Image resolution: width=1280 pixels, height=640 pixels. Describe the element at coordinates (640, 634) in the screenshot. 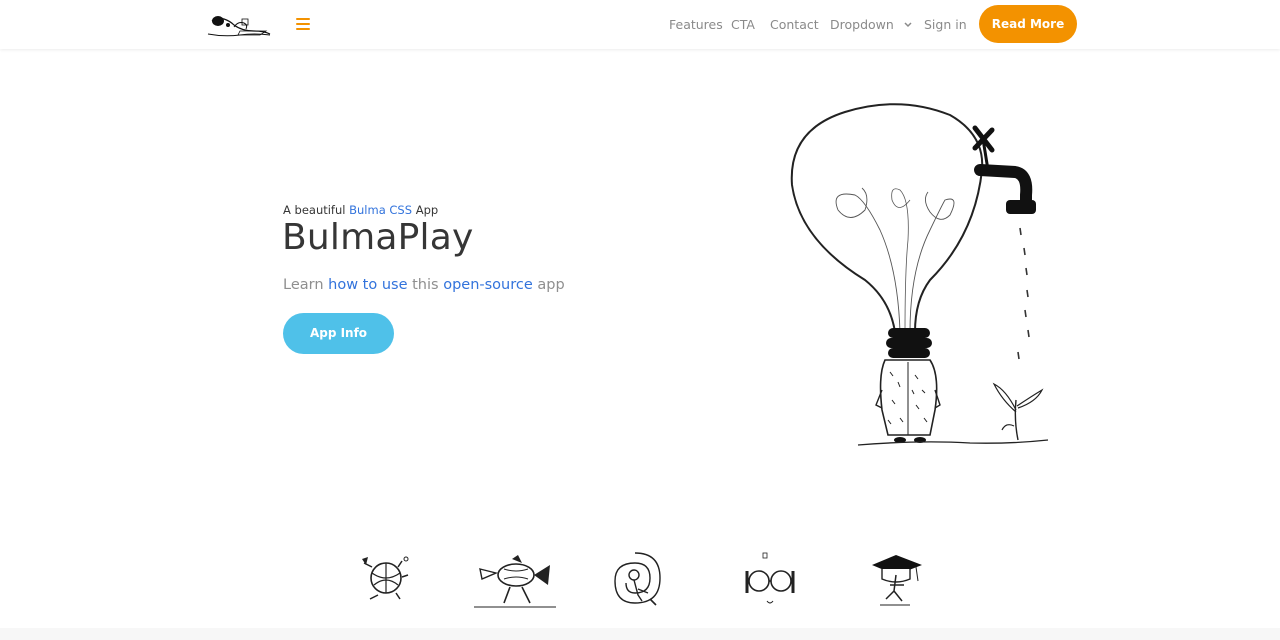

I see `footer-strip` at that location.